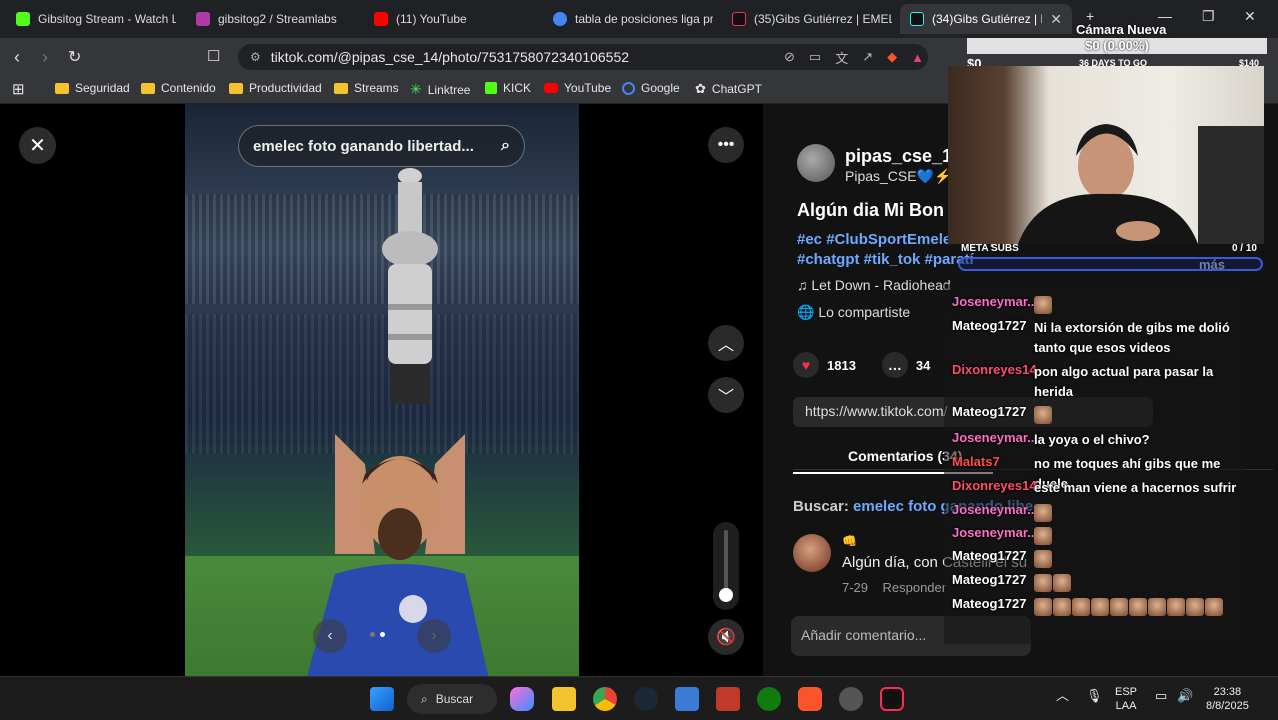 This screenshot has height=720, width=1278. Describe the element at coordinates (789, 57) in the screenshot. I see `no-tracking-icon: ⊘` at that location.